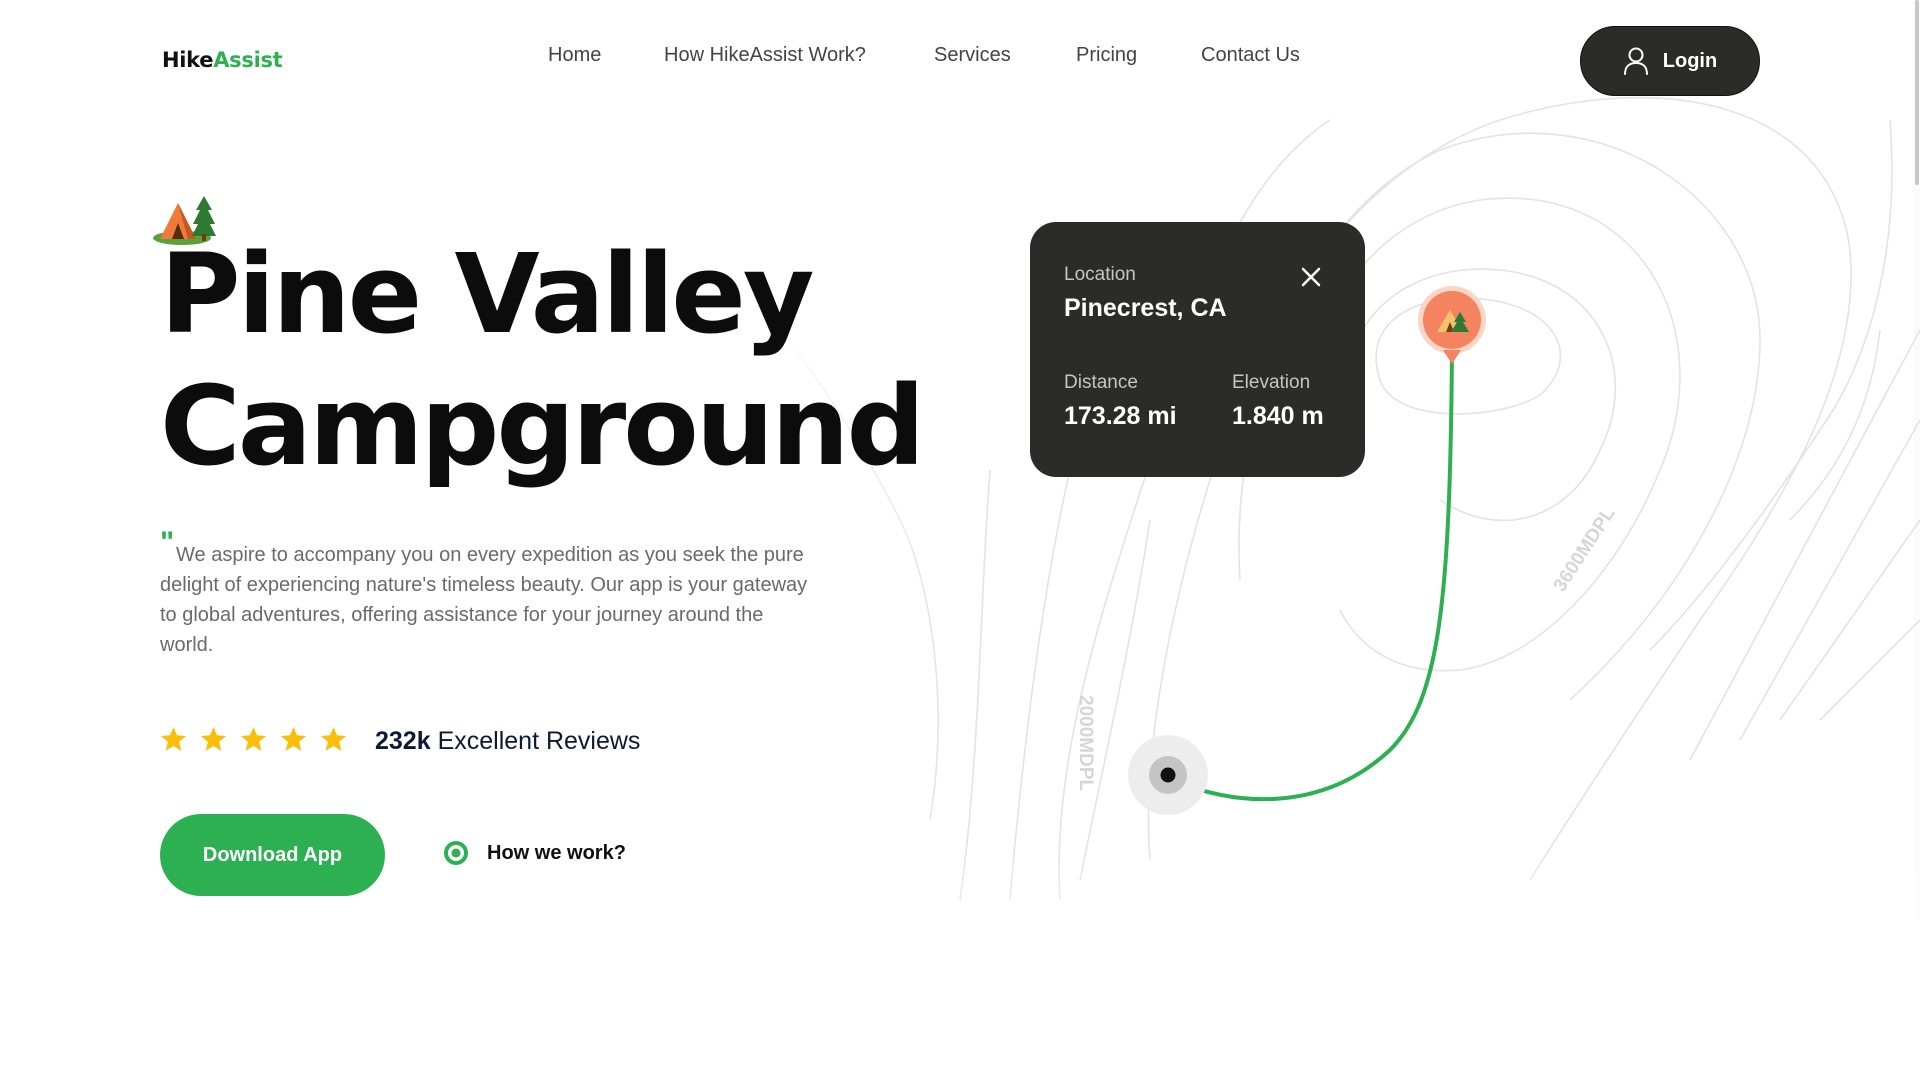  What do you see at coordinates (403, 741) in the screenshot?
I see `reviews-count: 232k` at bounding box center [403, 741].